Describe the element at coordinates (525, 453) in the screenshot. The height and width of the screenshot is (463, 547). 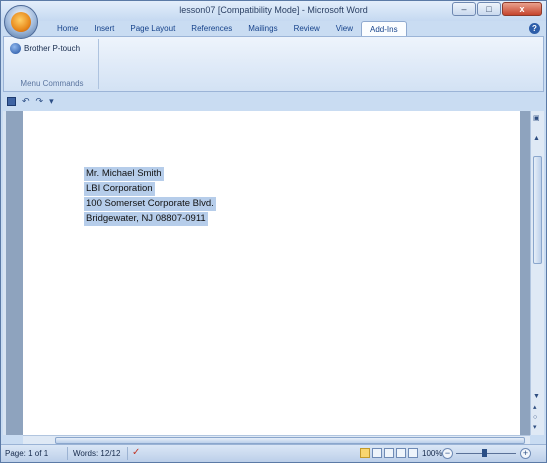
I see `zoom-in-button: +` at that location.